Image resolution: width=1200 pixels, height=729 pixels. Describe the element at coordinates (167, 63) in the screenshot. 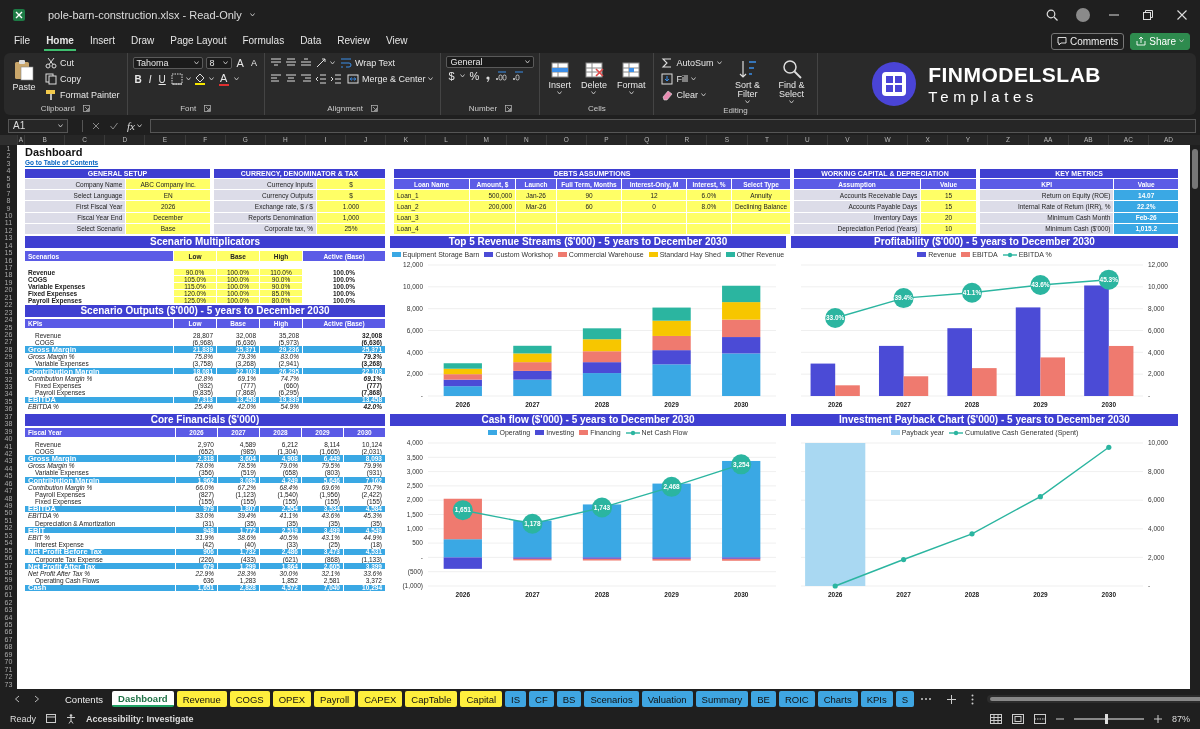

I see `font-name-field: Tahoma` at that location.